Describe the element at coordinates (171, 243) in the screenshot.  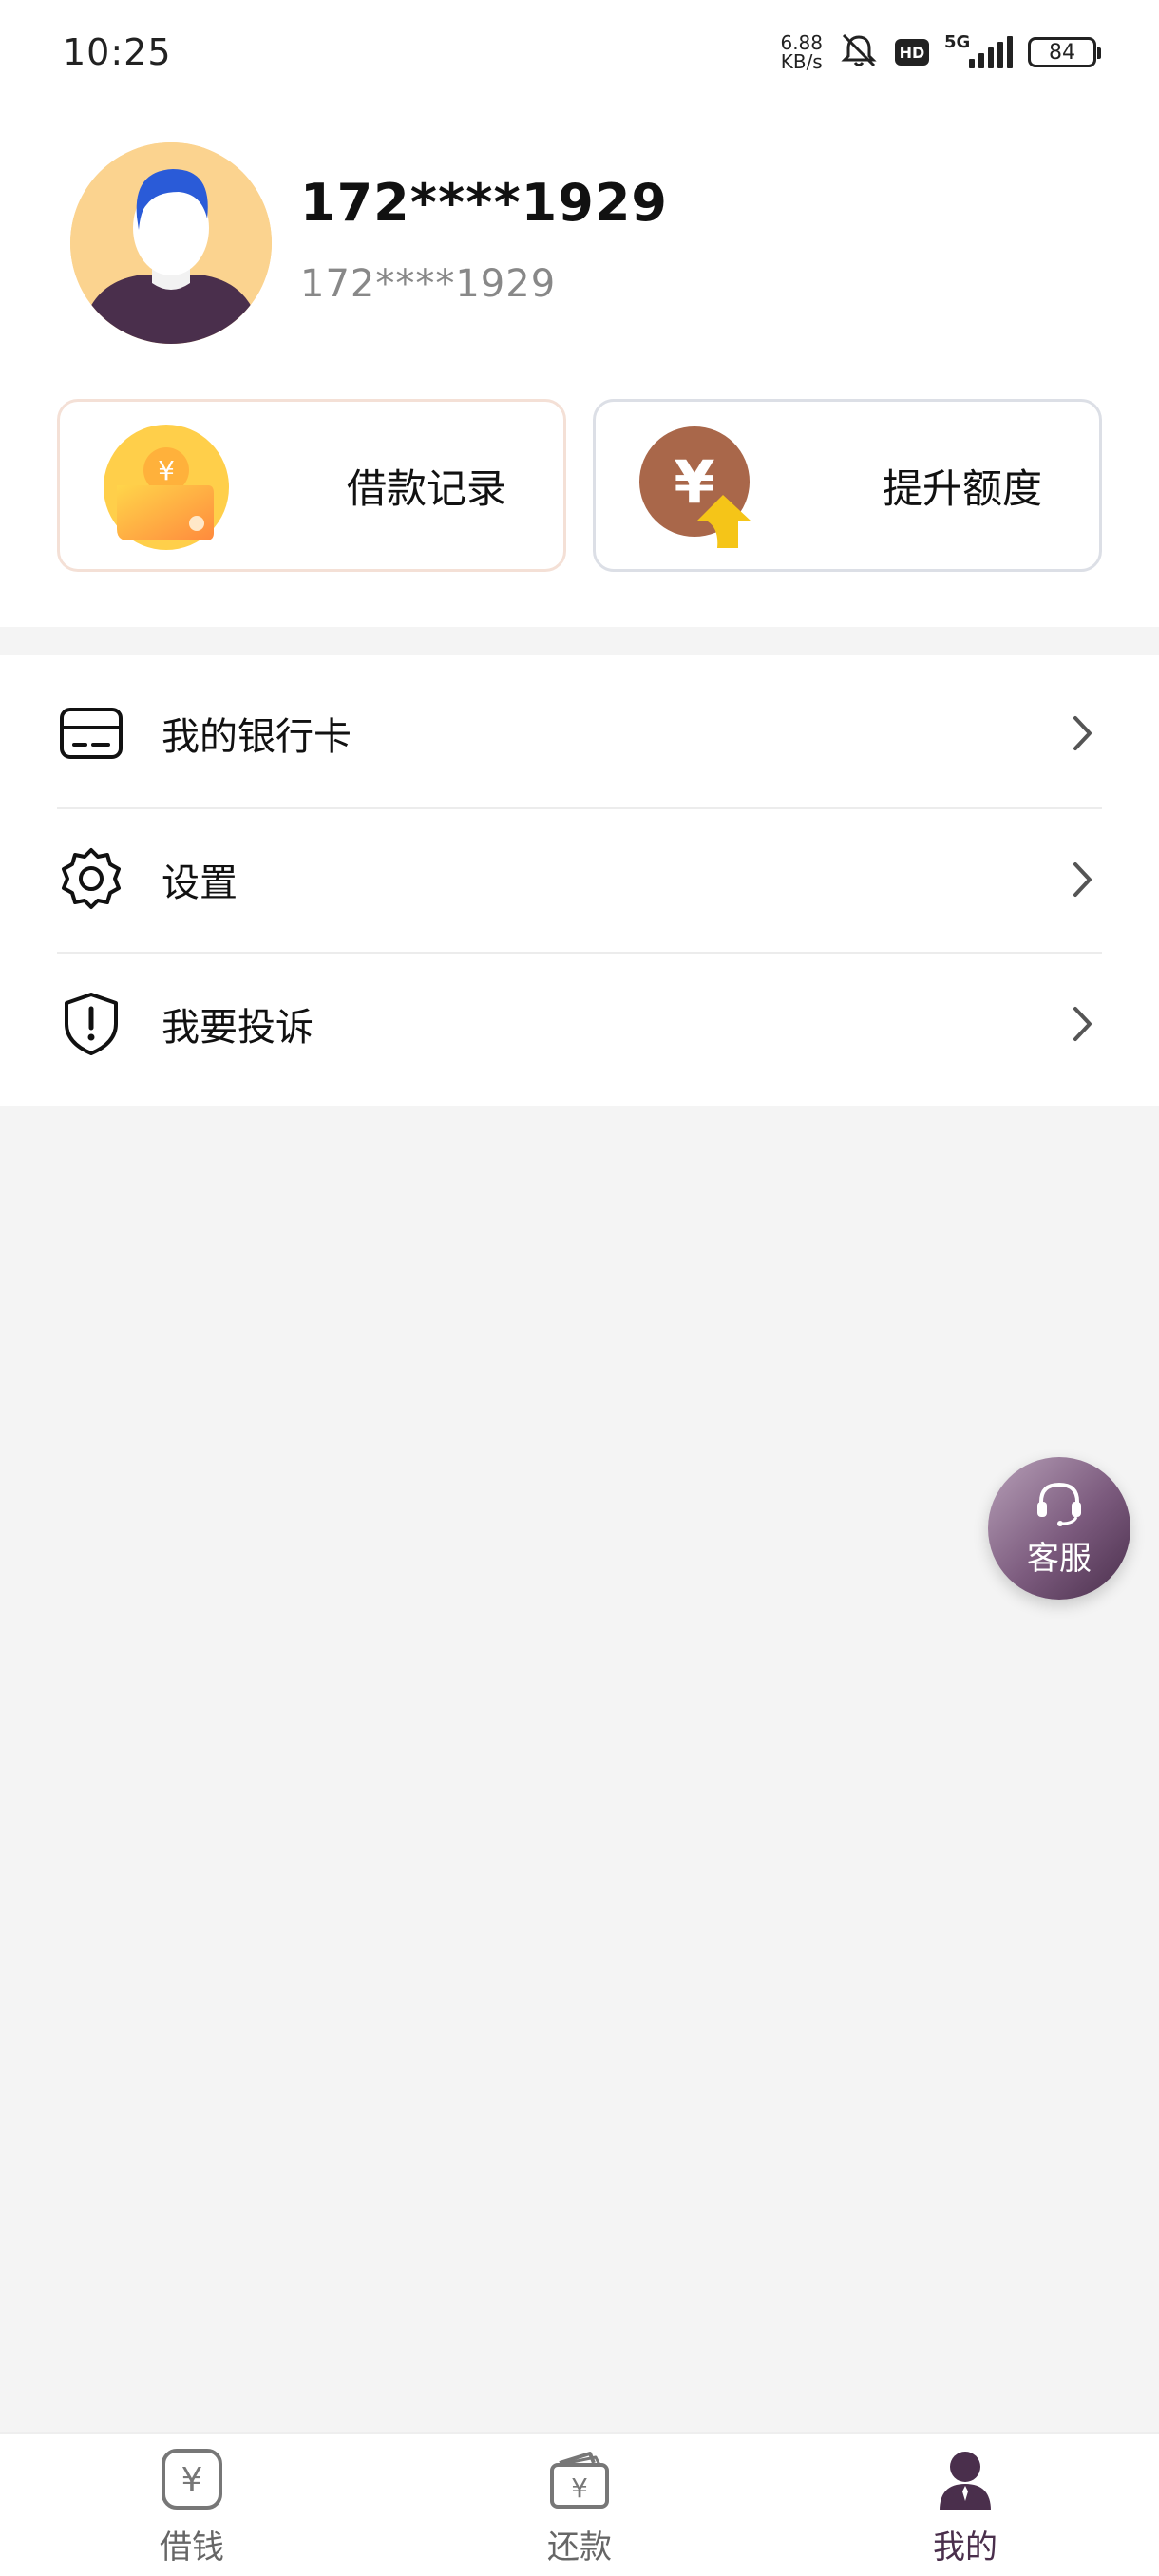
I see `avatar` at that location.